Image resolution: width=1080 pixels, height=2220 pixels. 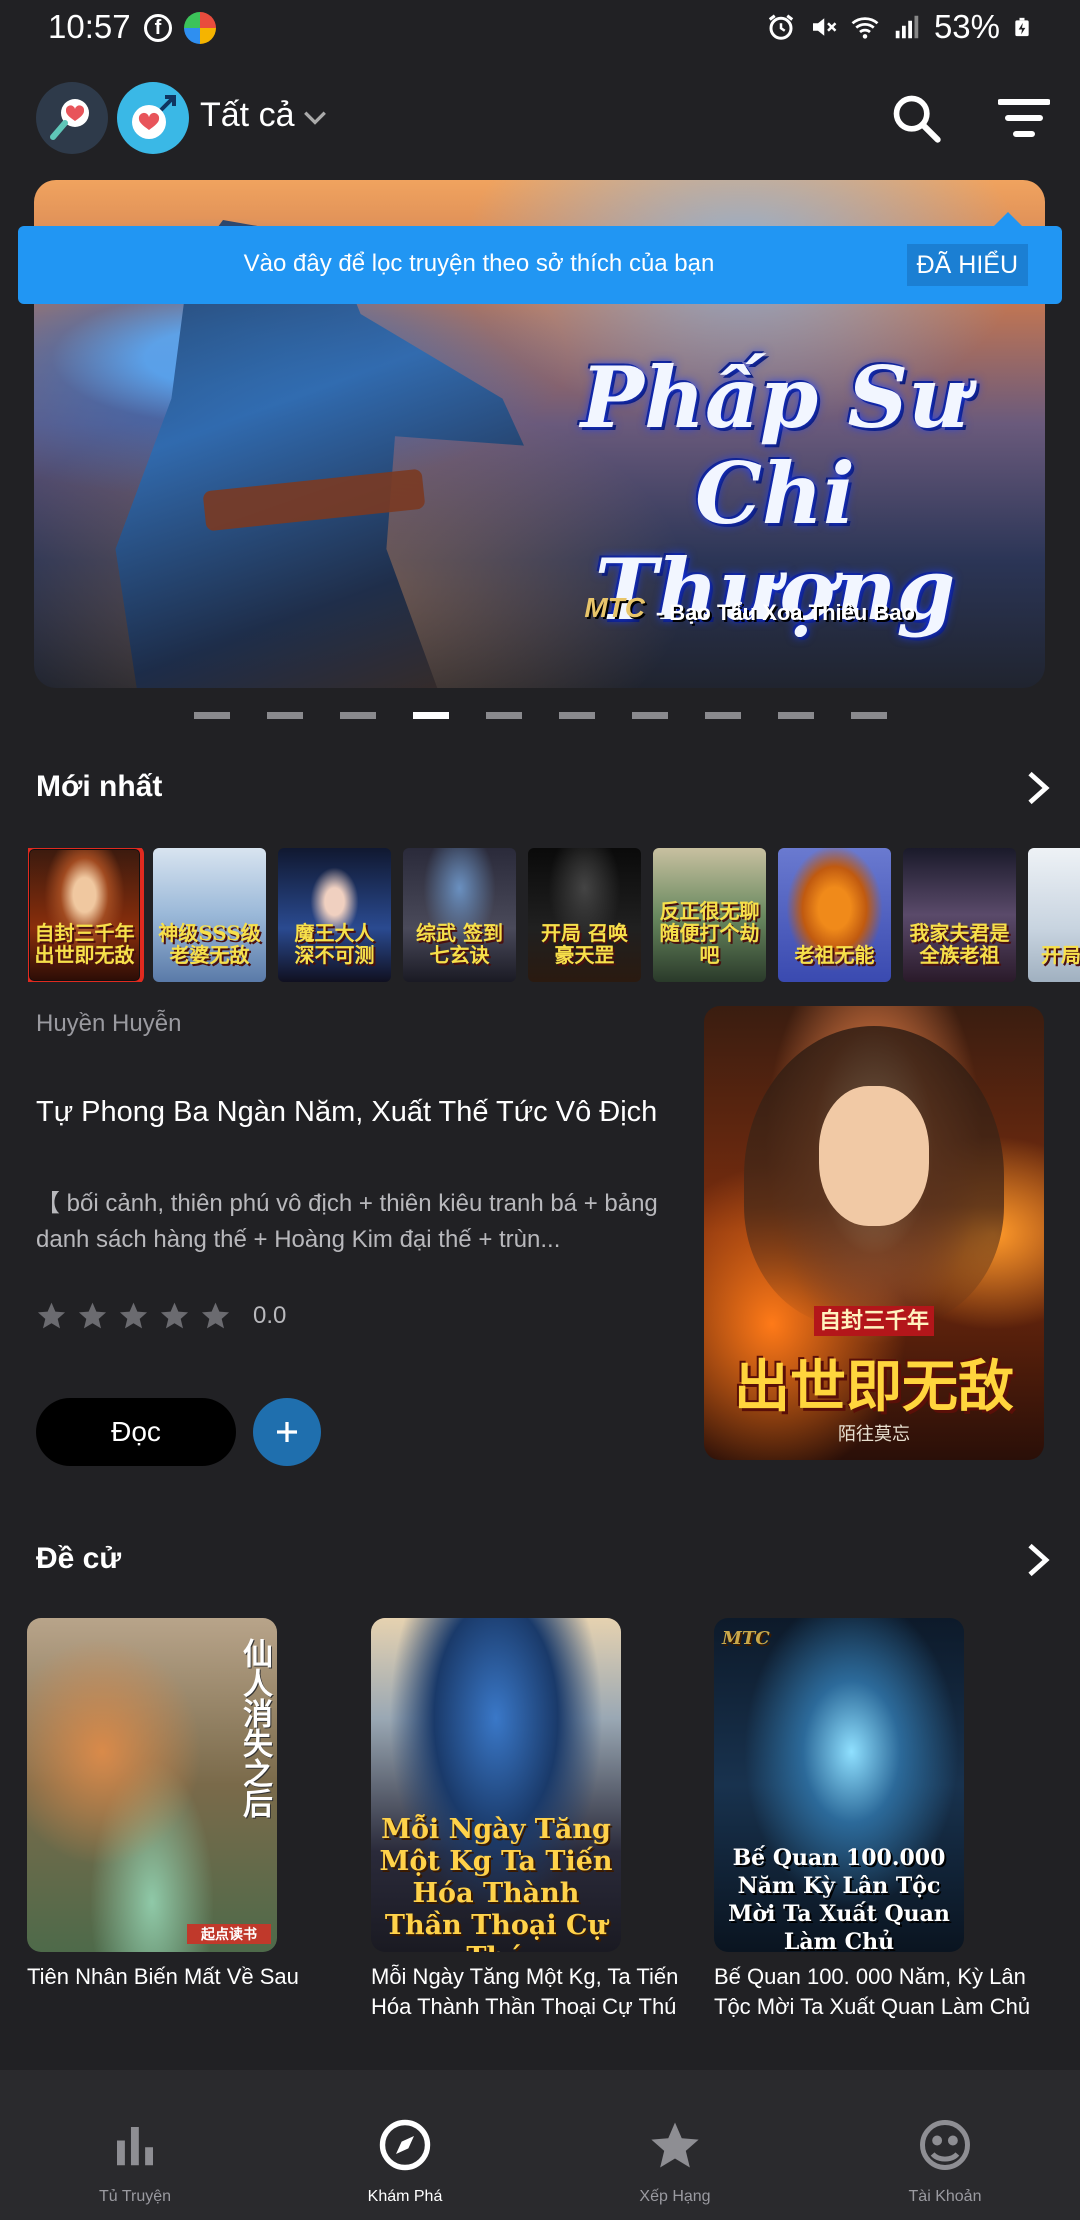 What do you see at coordinates (865, 28) in the screenshot?
I see `wifi-icon` at bounding box center [865, 28].